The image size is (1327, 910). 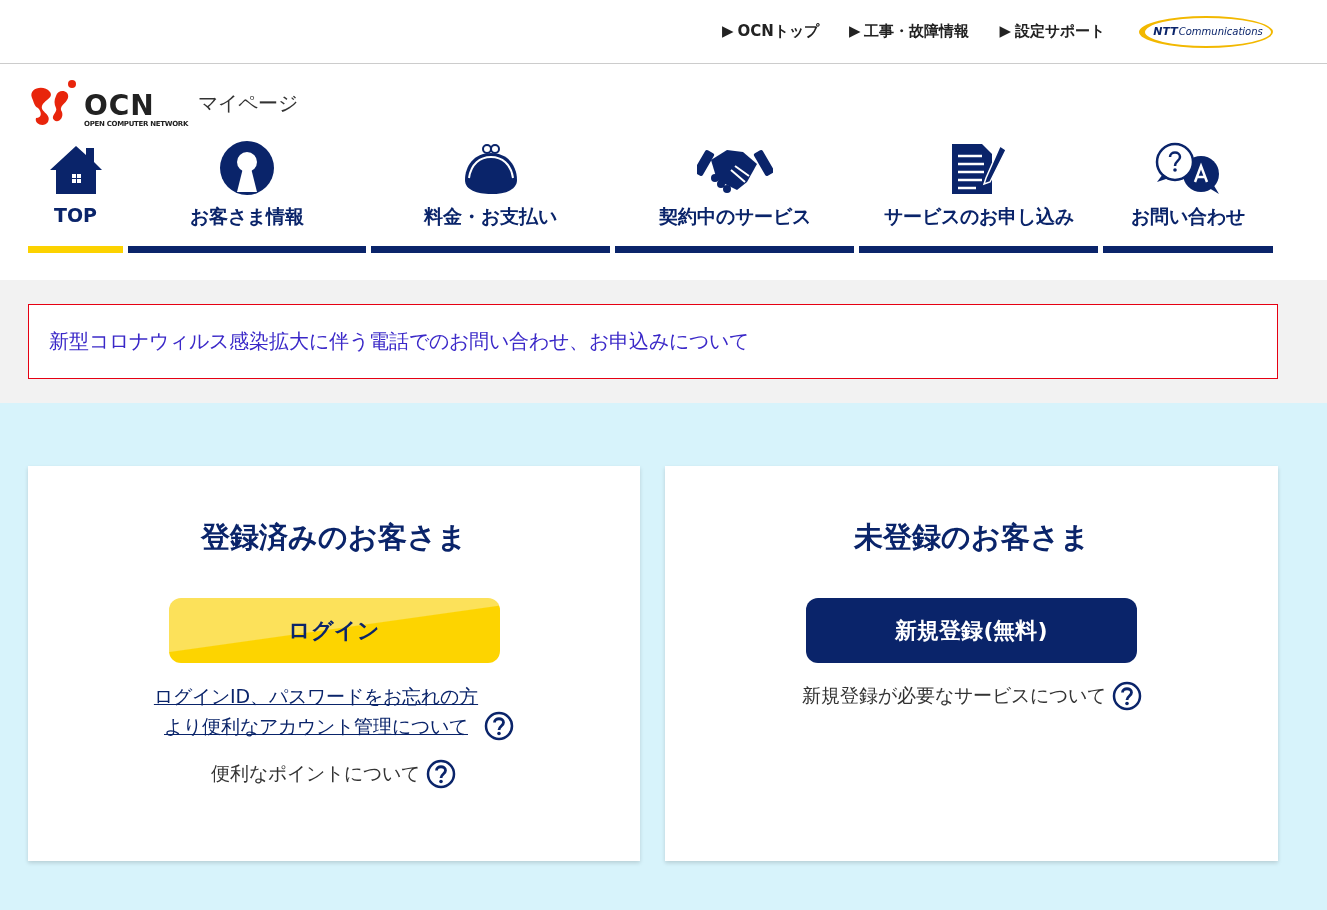 I want to click on nav-tab: お客さま情報, so click(x=247, y=195).